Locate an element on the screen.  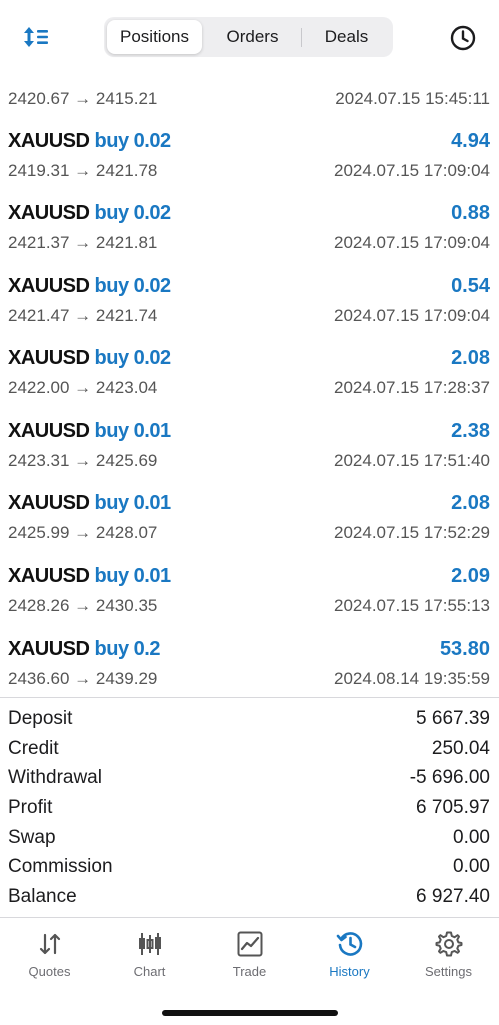
tab-label: Trade is located at coordinates (249, 971).